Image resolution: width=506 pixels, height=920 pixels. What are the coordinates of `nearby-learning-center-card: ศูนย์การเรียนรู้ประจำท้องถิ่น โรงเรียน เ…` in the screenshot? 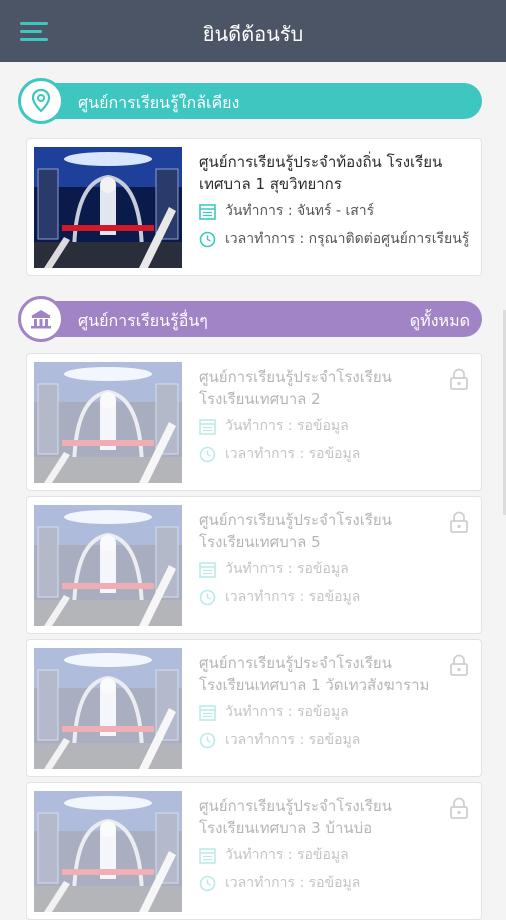 It's located at (254, 207).